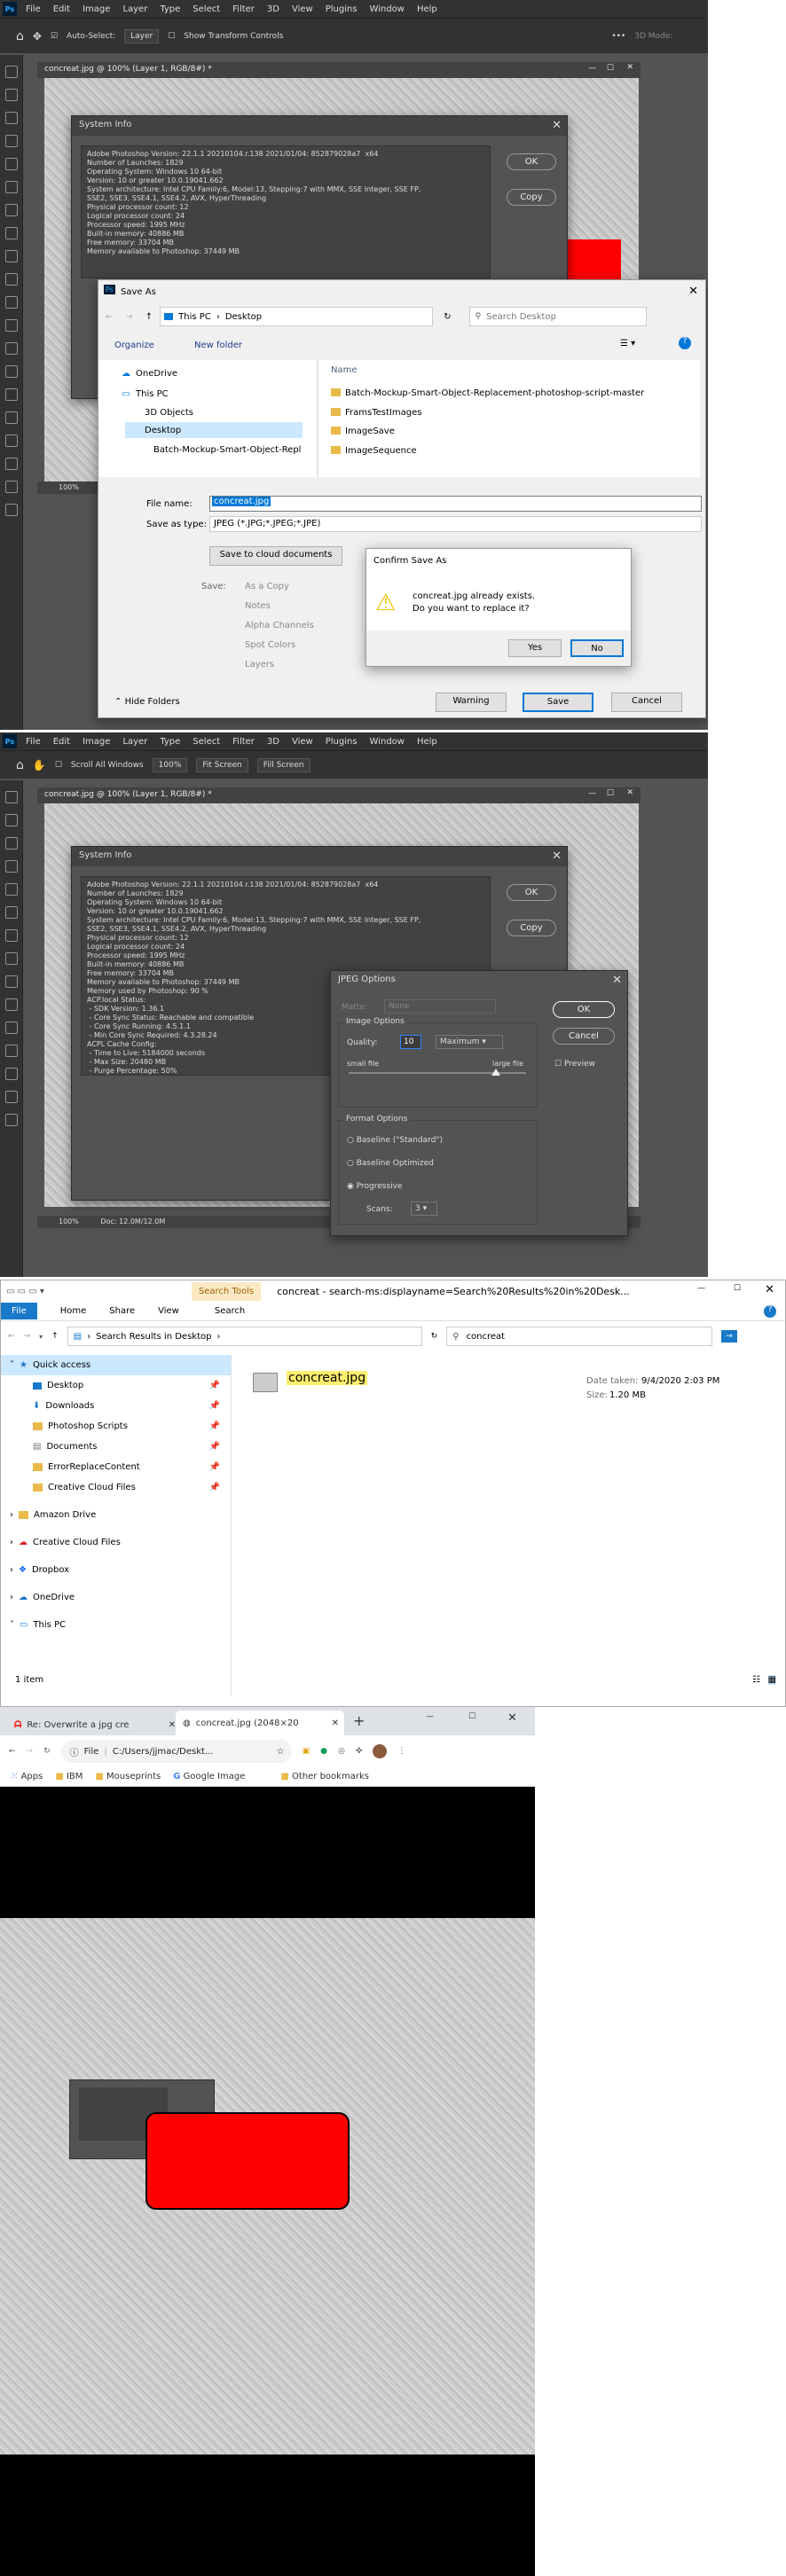  What do you see at coordinates (168, 1311) in the screenshot?
I see `ribbon-view-tab: View` at bounding box center [168, 1311].